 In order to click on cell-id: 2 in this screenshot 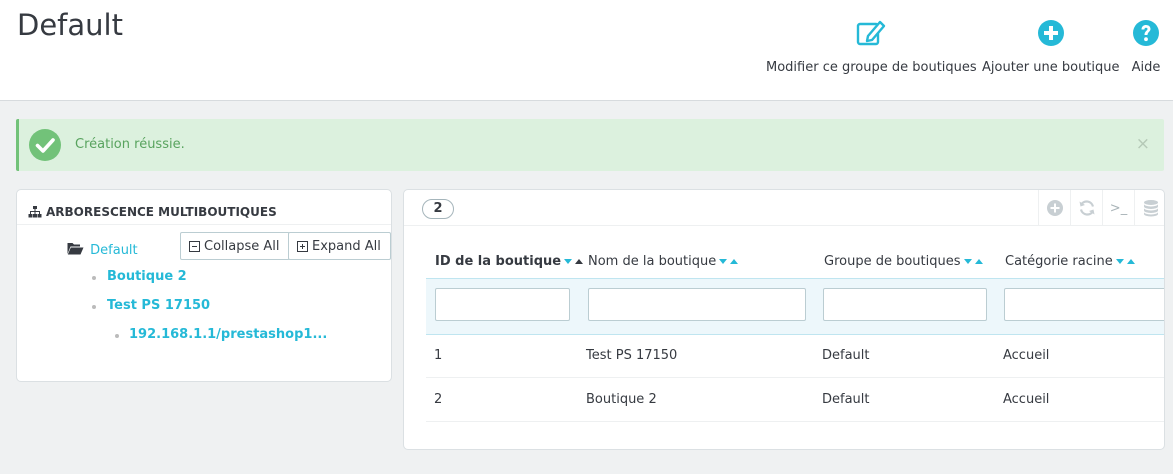, I will do `click(438, 399)`.